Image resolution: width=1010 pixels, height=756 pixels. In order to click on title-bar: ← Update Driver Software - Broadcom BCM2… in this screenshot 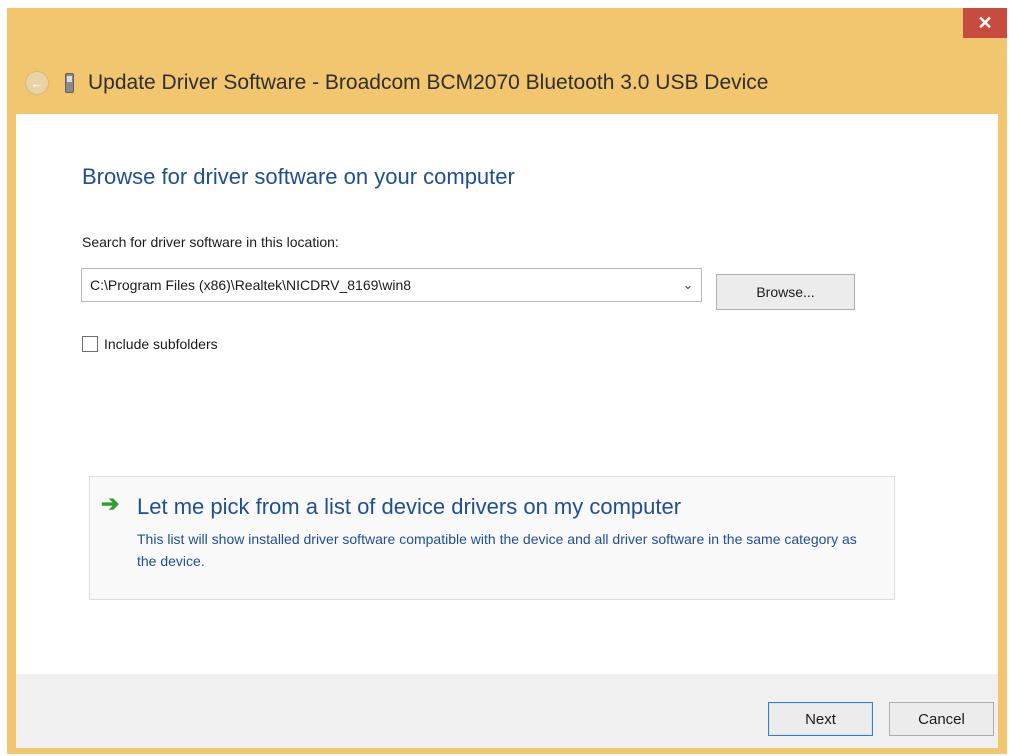, I will do `click(507, 83)`.